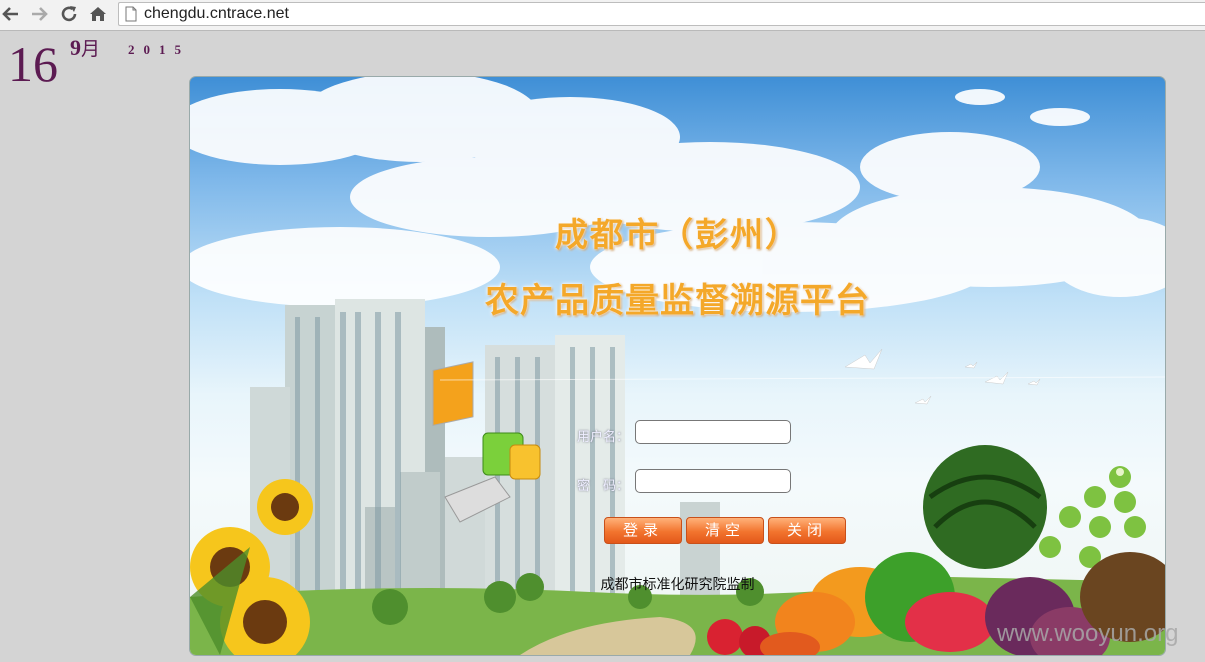  What do you see at coordinates (1088, 633) in the screenshot?
I see `watermark: www.wooyun.org` at bounding box center [1088, 633].